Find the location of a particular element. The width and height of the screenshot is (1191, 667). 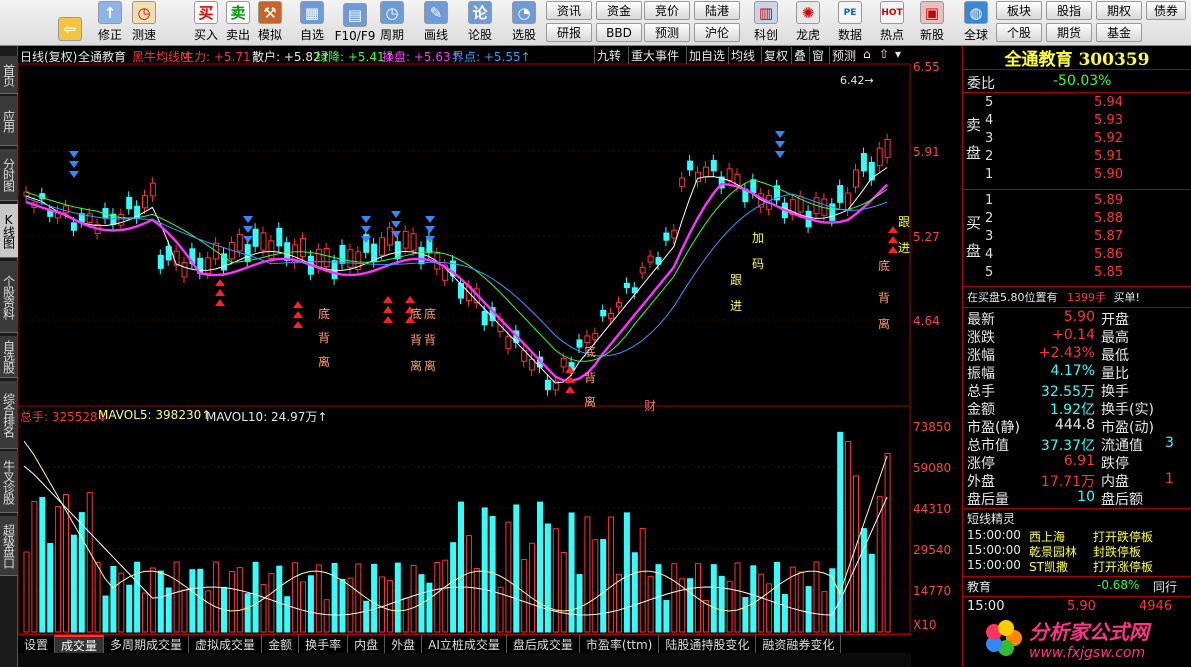

toolbar-dragon-button: ✺ 龙虎 is located at coordinates (808, 23).